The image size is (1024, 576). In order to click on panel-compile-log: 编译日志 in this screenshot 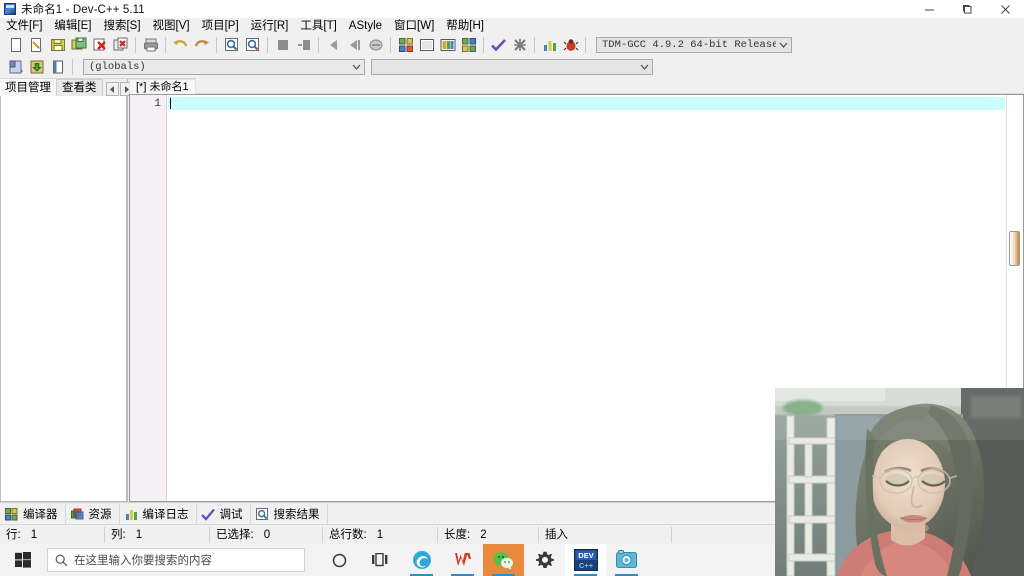, I will do `click(158, 514)`.